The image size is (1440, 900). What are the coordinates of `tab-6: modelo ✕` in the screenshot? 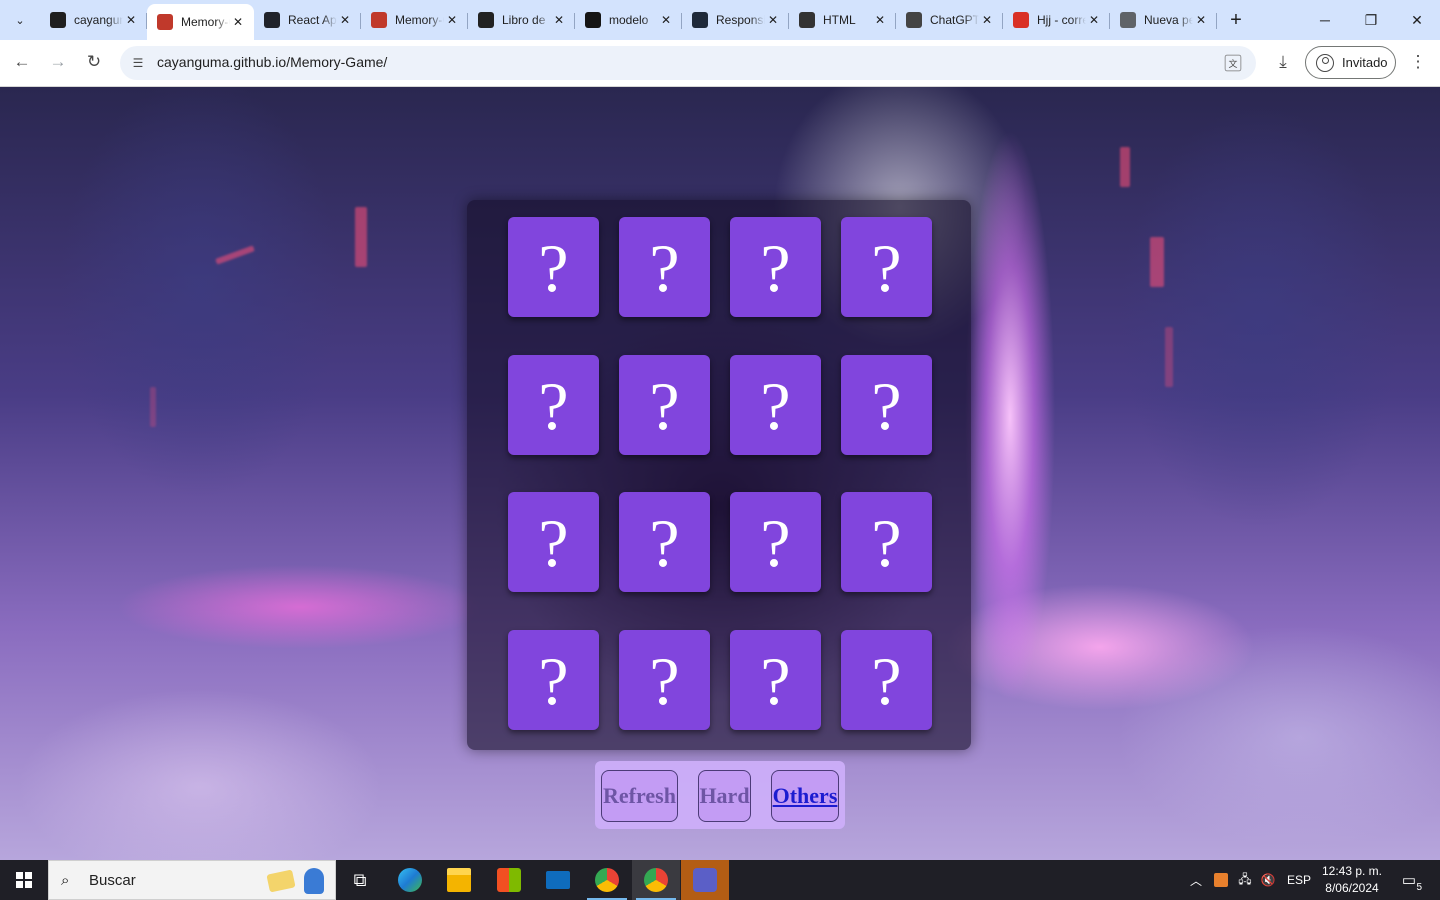 It's located at (628, 20).